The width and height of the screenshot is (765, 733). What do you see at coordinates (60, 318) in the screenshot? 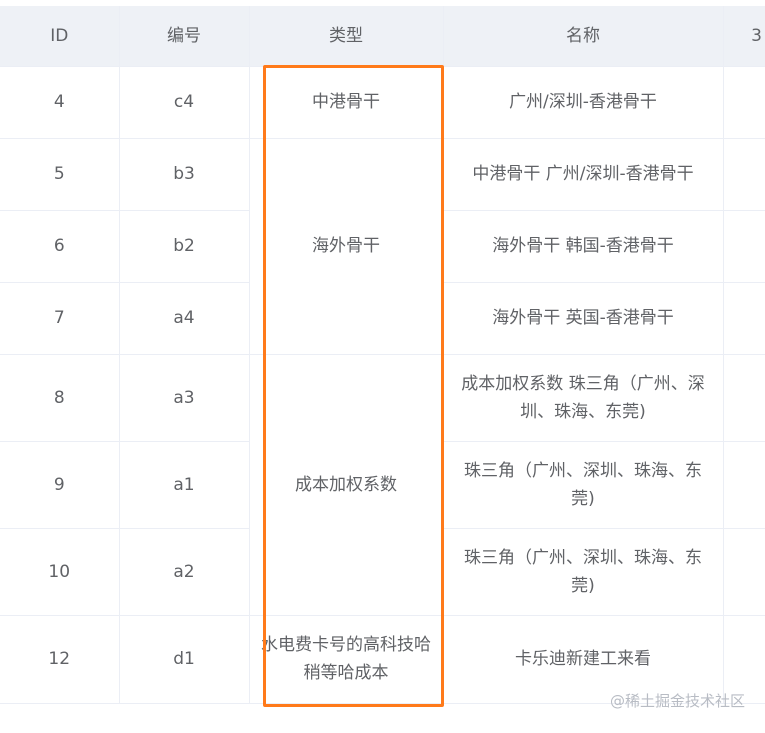
I see `cell-id: 7` at bounding box center [60, 318].